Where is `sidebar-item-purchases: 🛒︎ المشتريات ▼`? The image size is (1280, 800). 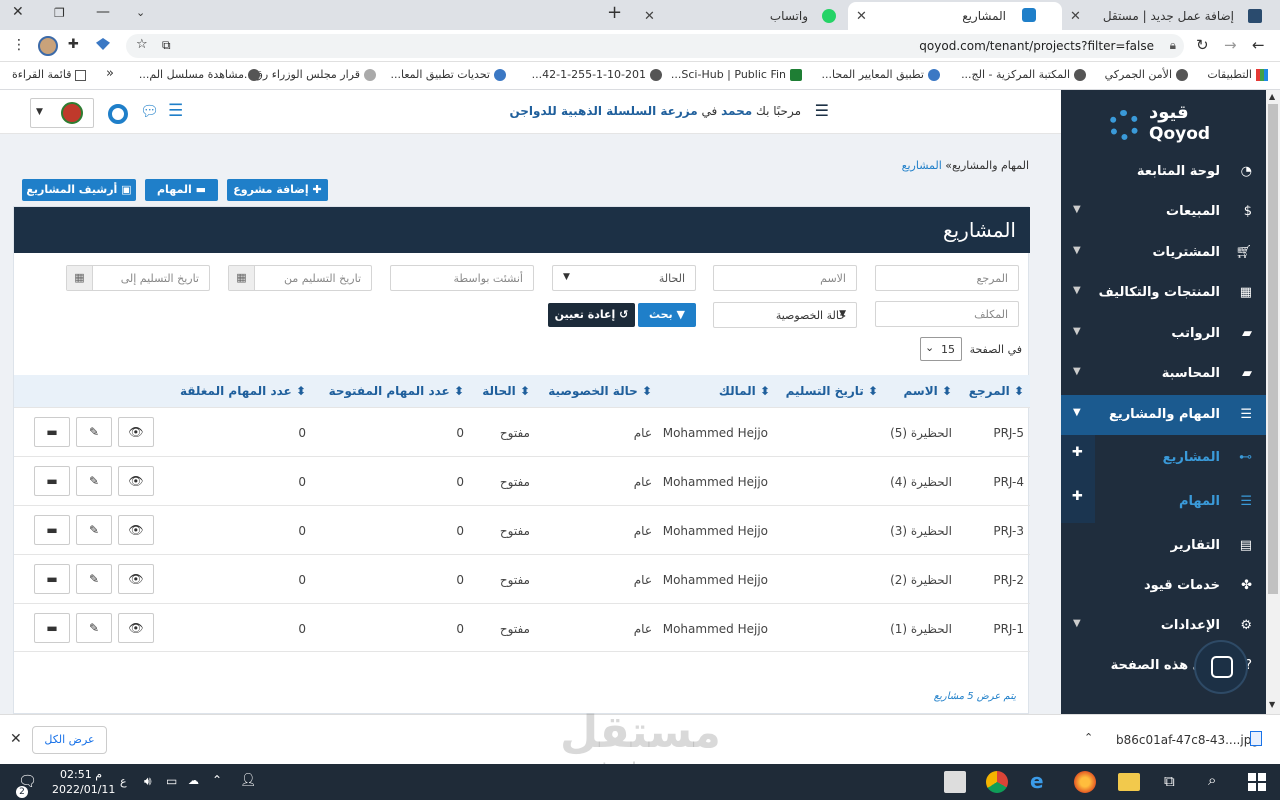 sidebar-item-purchases: 🛒︎ المشتريات ▼ is located at coordinates (1163, 253).